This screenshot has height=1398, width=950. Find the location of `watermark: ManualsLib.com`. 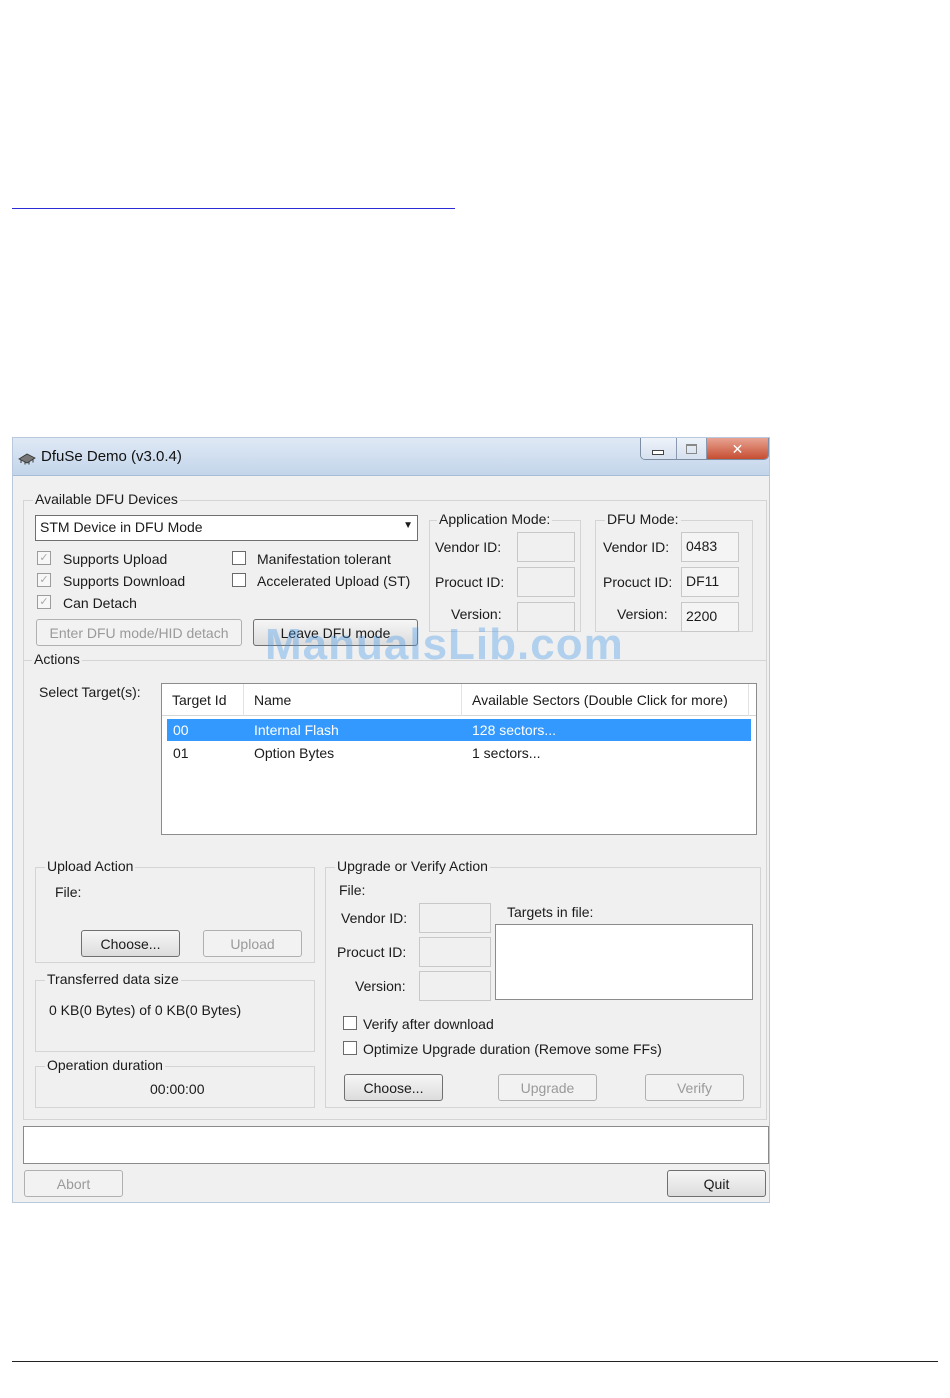

watermark: ManualsLib.com is located at coordinates (444, 644).